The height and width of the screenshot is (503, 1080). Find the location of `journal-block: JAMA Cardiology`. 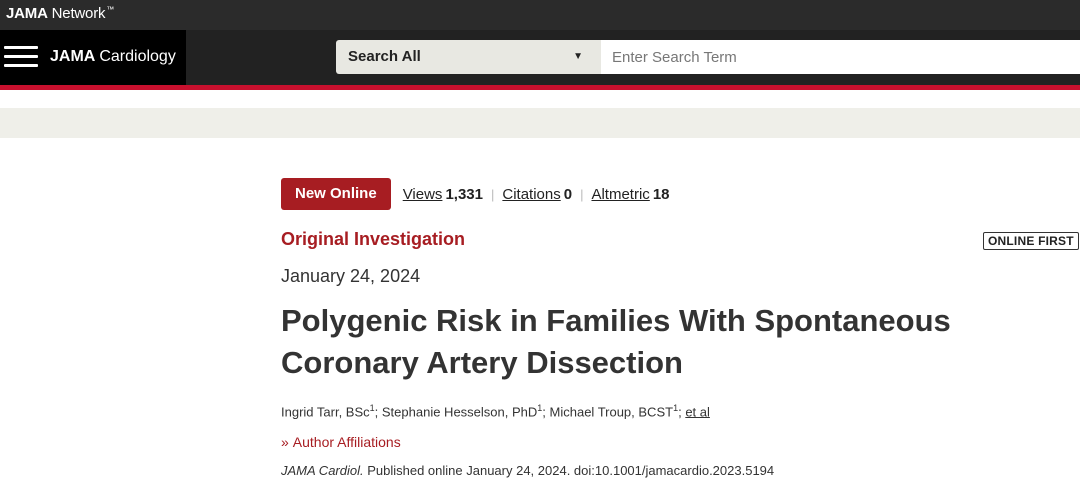

journal-block: JAMA Cardiology is located at coordinates (93, 57).